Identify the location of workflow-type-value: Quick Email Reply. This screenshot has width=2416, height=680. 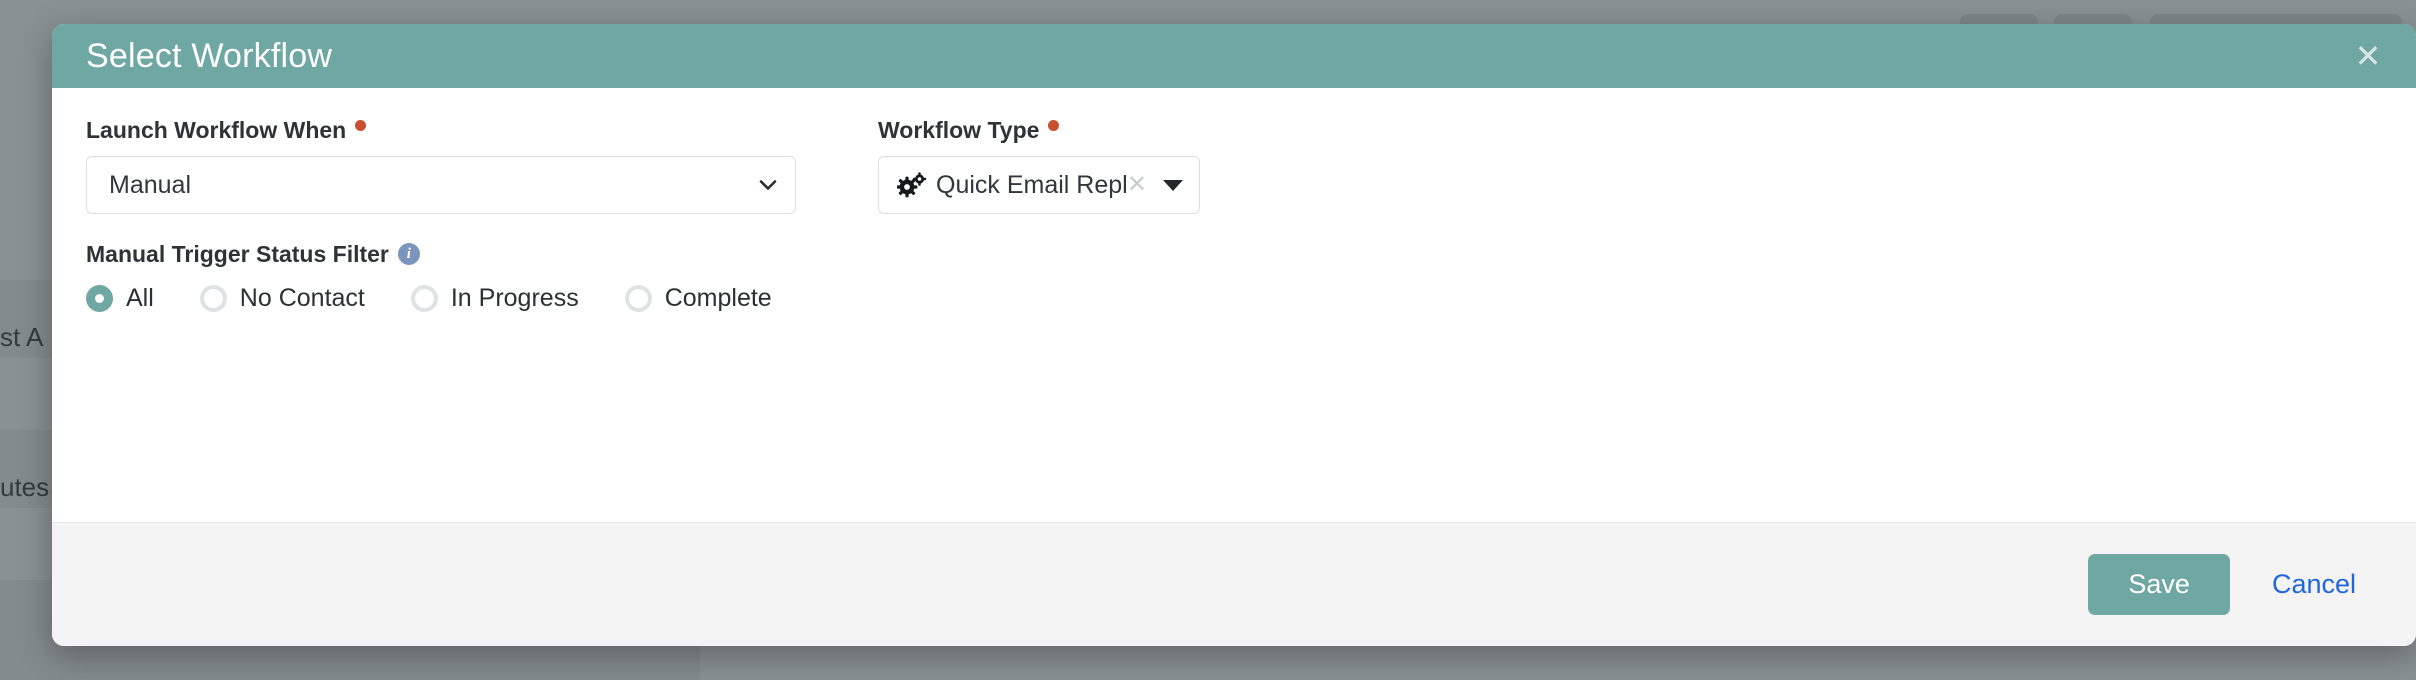
(1031, 184).